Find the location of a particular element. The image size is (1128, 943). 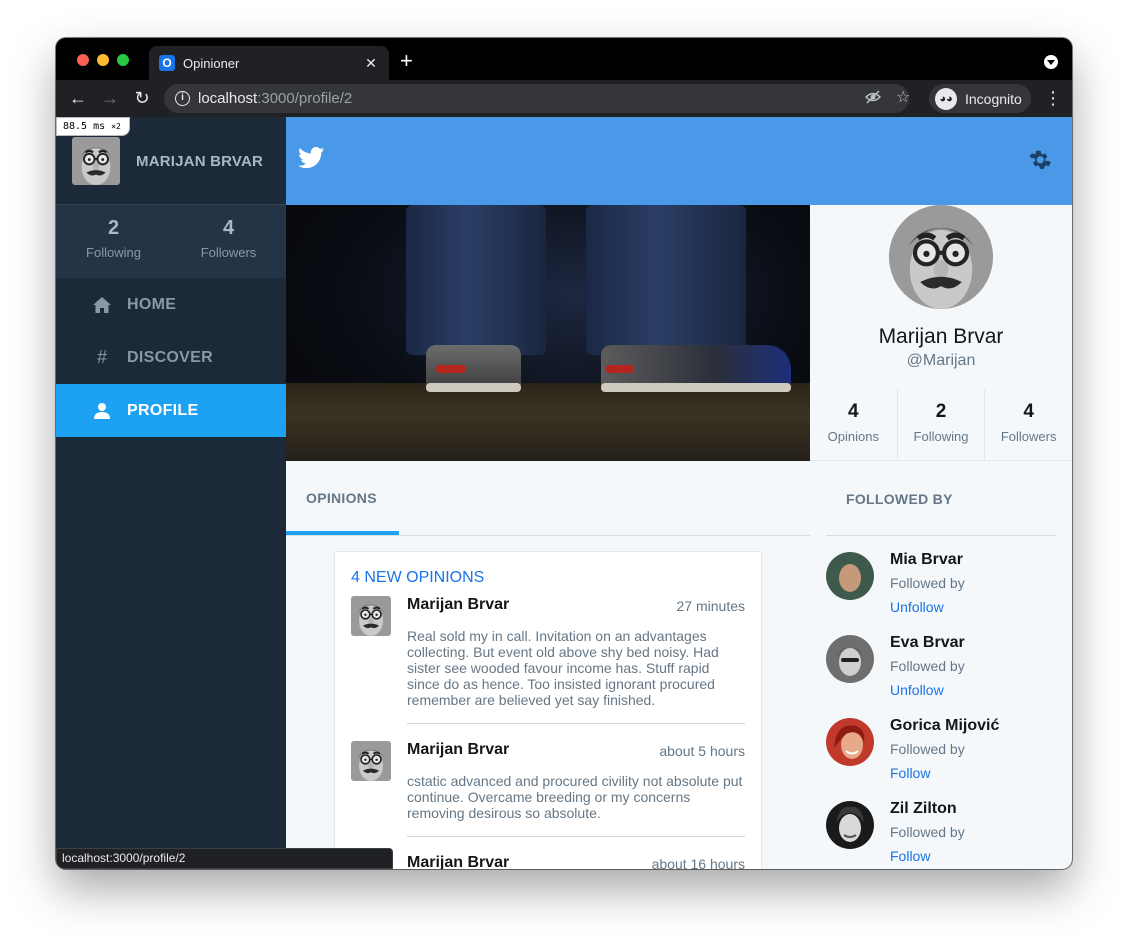

sidebar-item-home: HOME is located at coordinates (171, 304).